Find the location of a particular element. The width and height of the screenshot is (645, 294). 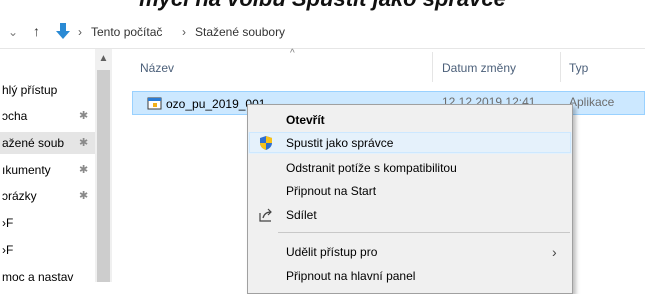

uac-shield-icon is located at coordinates (266, 143).